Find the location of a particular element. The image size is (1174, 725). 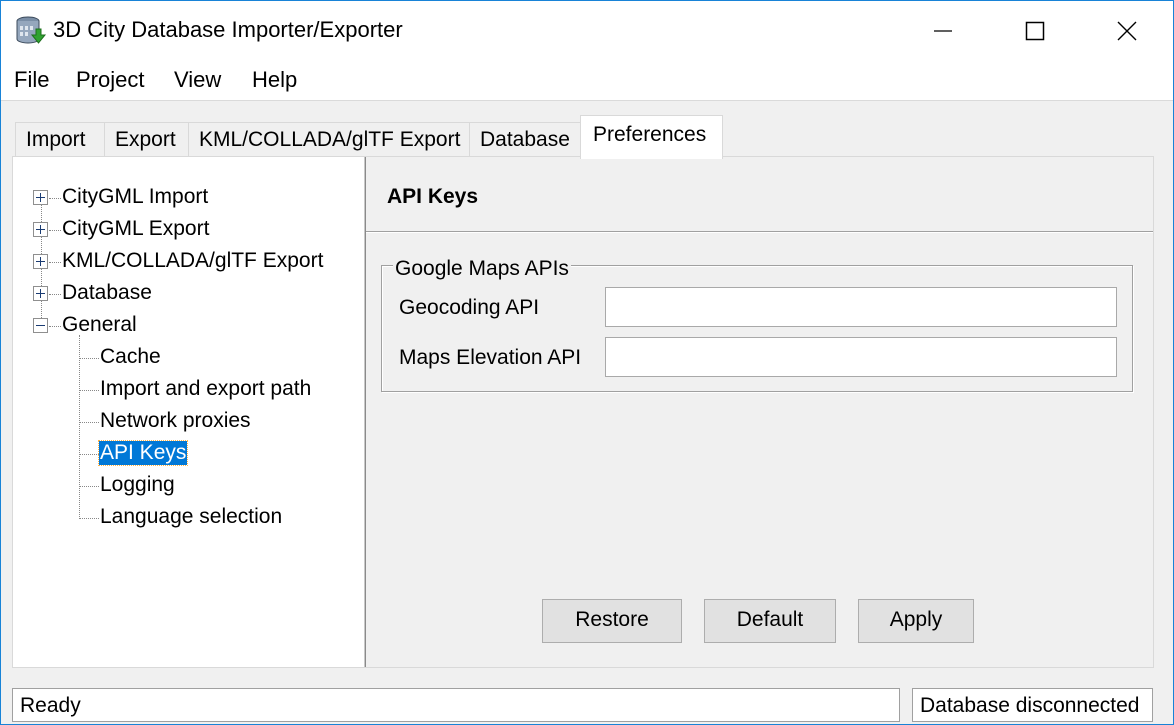

geocoding-api-input is located at coordinates (861, 307).